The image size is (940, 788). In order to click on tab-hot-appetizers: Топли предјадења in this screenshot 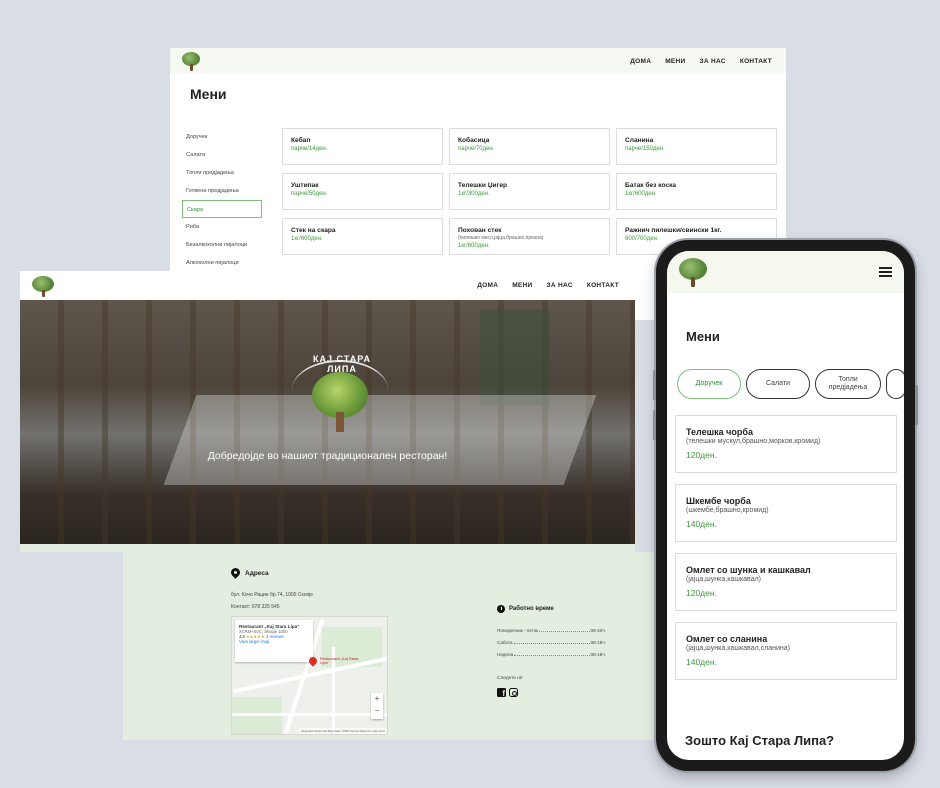, I will do `click(848, 384)`.